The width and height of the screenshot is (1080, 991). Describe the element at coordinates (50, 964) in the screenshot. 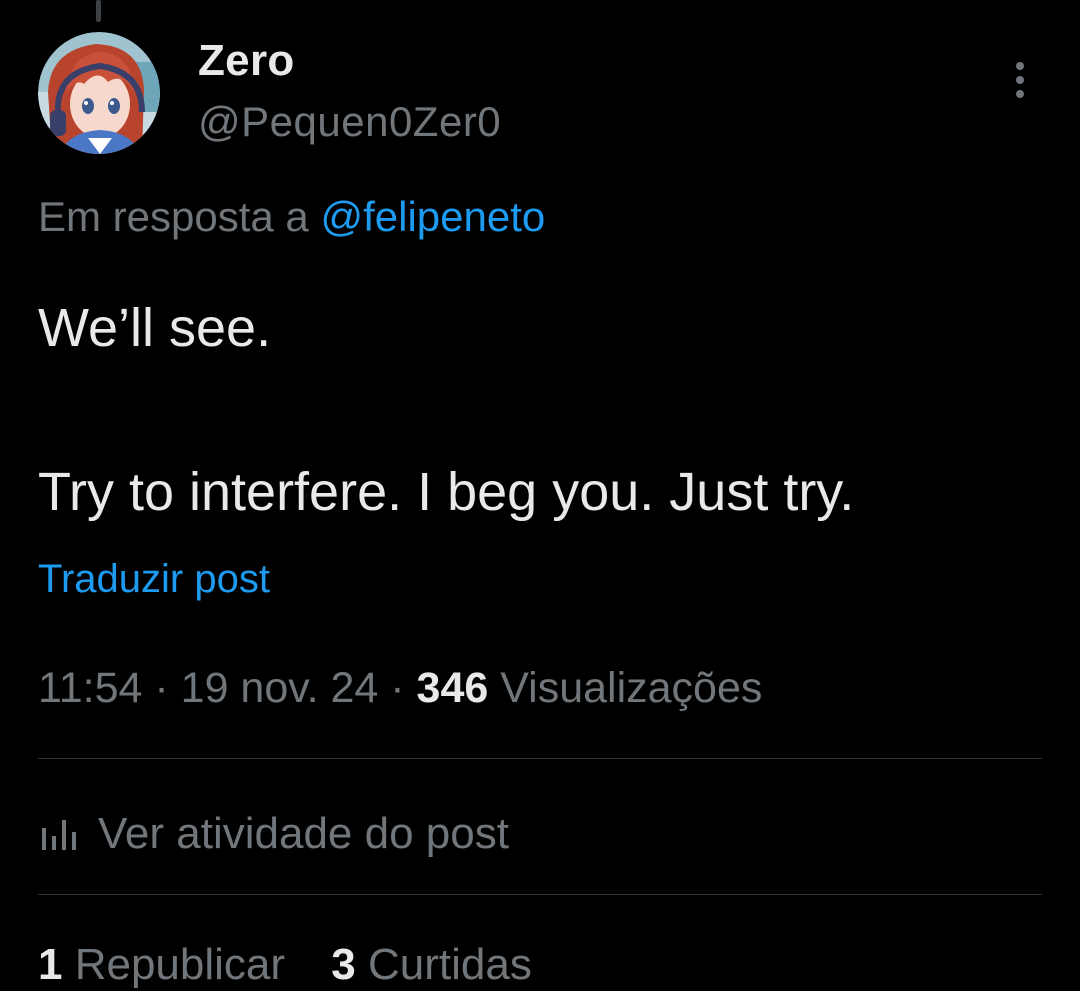

I see `reposts-count: 1` at that location.